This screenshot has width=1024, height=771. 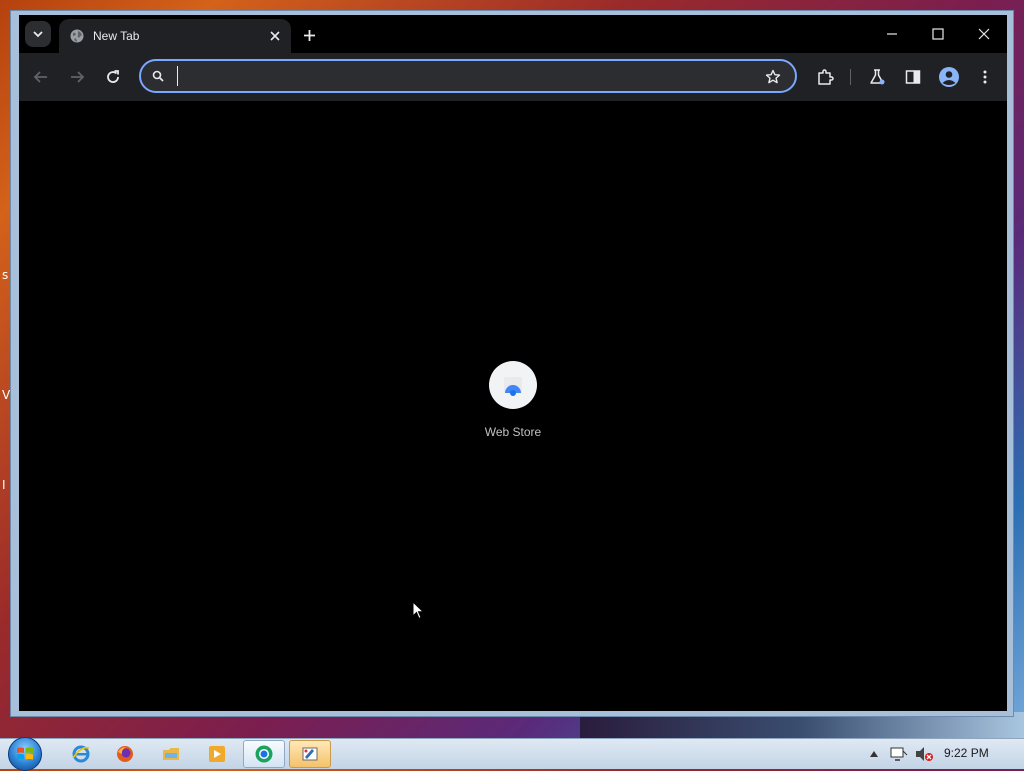 I want to click on tab-title: New Tab, so click(x=116, y=36).